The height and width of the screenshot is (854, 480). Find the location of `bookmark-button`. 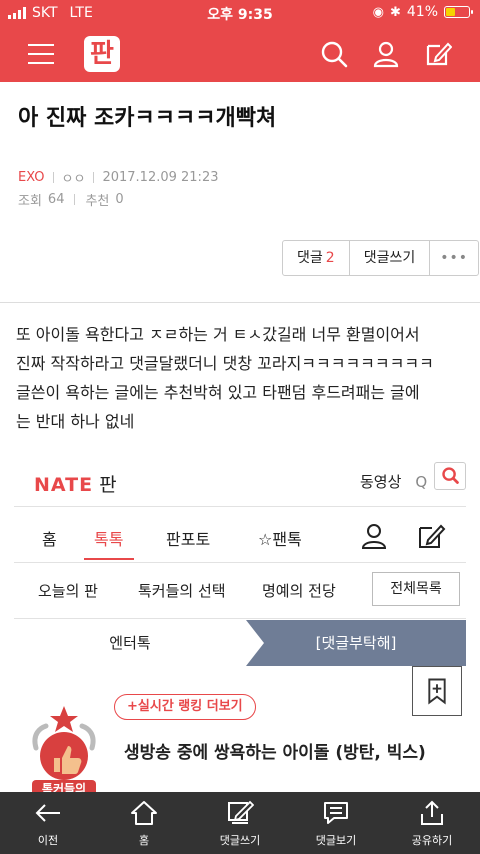

bookmark-button is located at coordinates (437, 691).